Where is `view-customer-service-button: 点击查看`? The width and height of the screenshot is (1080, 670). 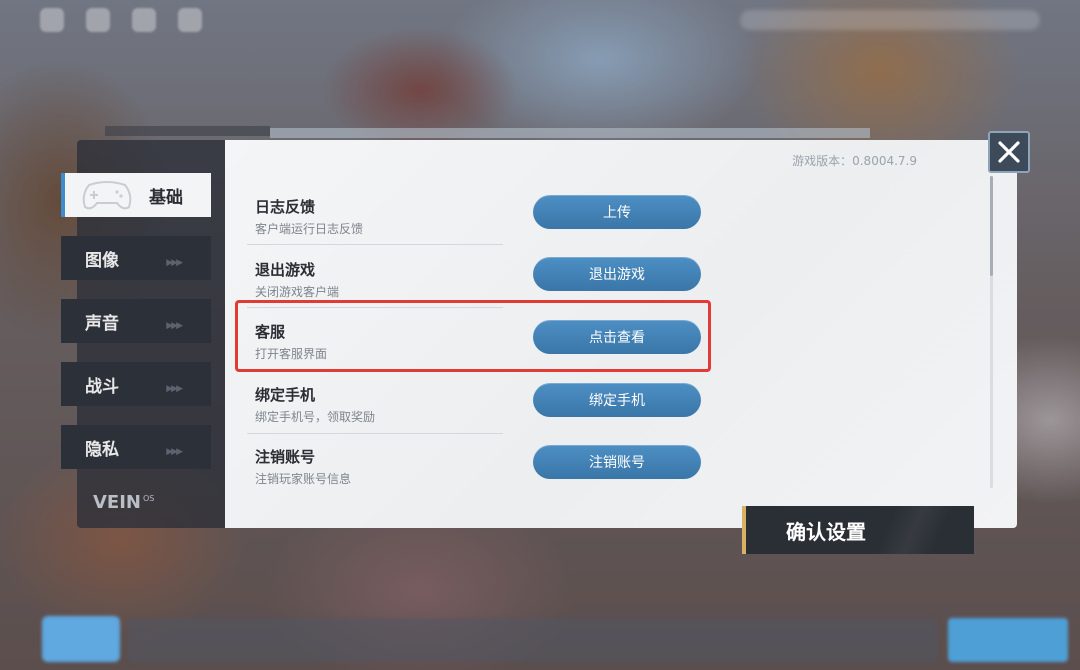
view-customer-service-button: 点击查看 is located at coordinates (617, 337).